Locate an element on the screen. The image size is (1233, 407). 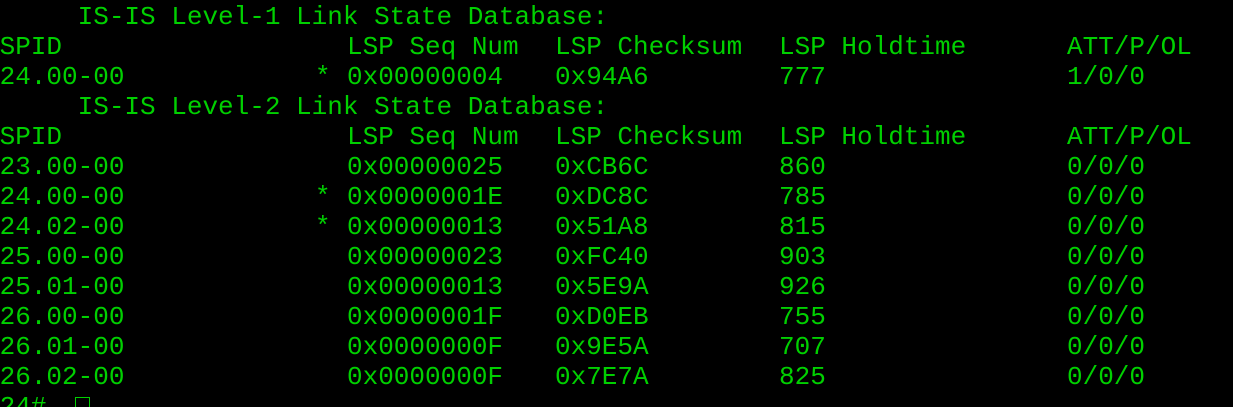
lsp-holdtime: 860 is located at coordinates (802, 167).